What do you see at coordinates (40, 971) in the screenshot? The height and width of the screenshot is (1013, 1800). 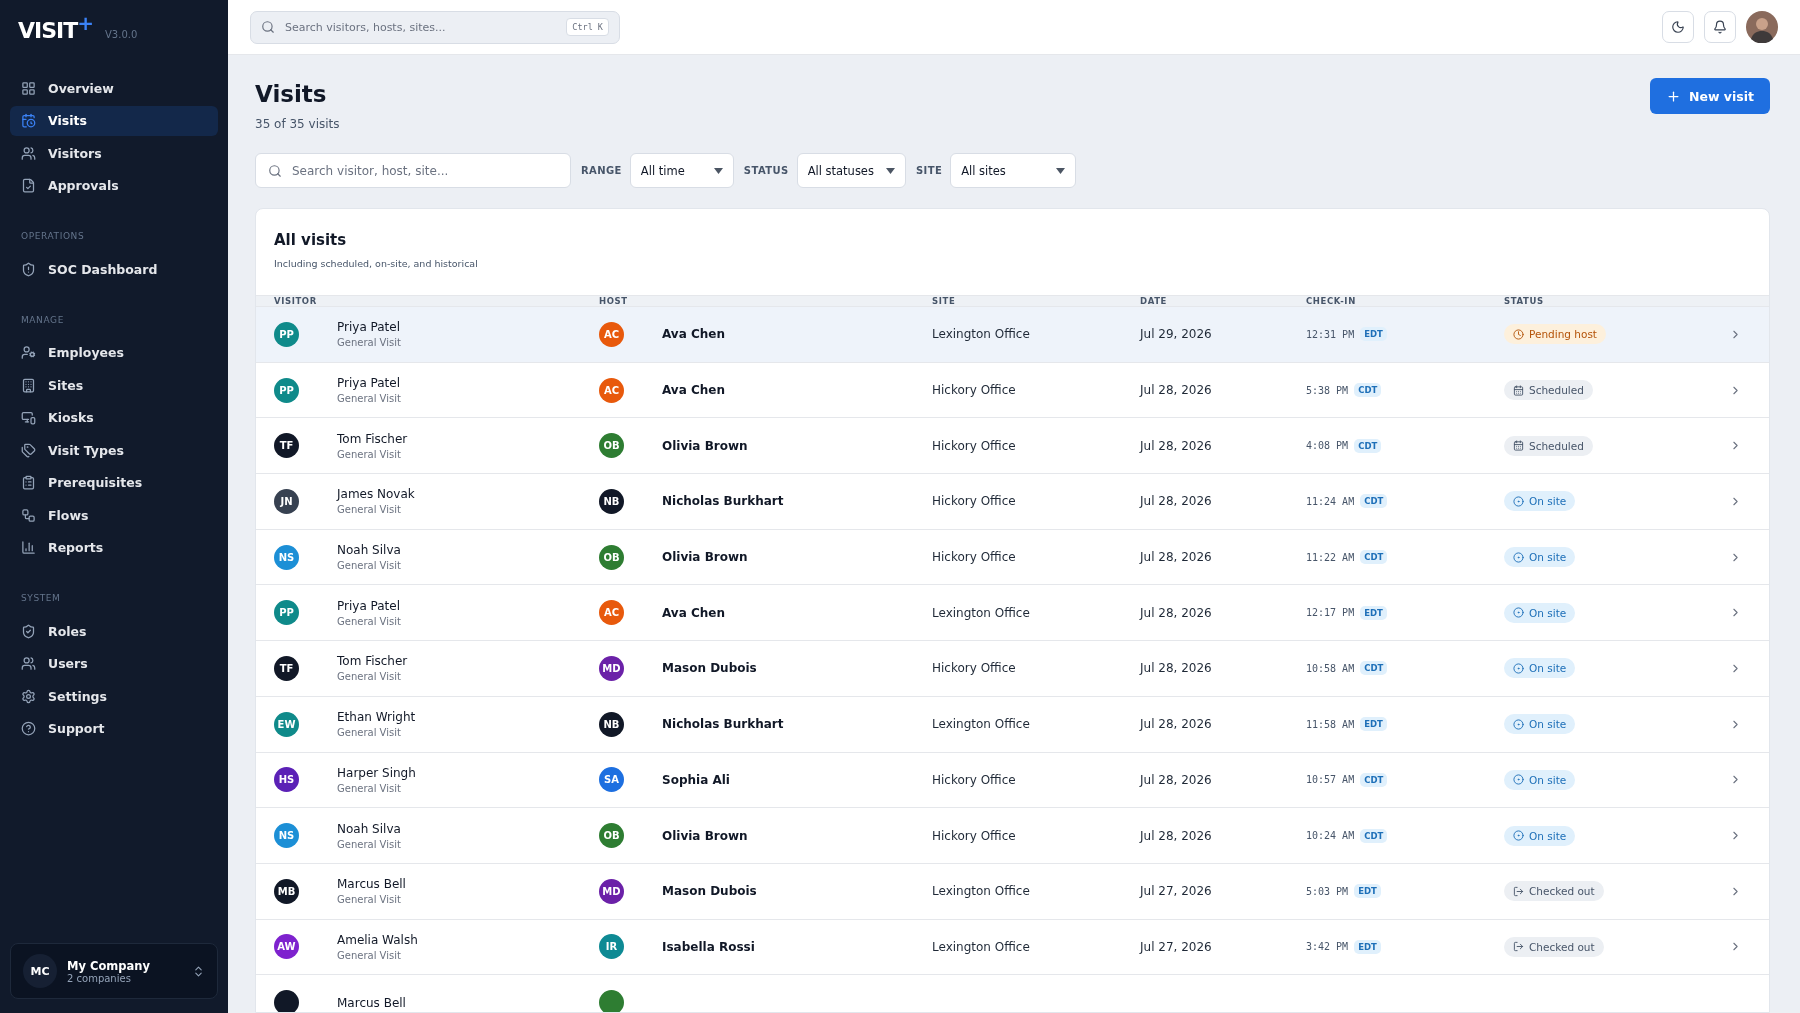 I see `company-avatar: MC` at bounding box center [40, 971].